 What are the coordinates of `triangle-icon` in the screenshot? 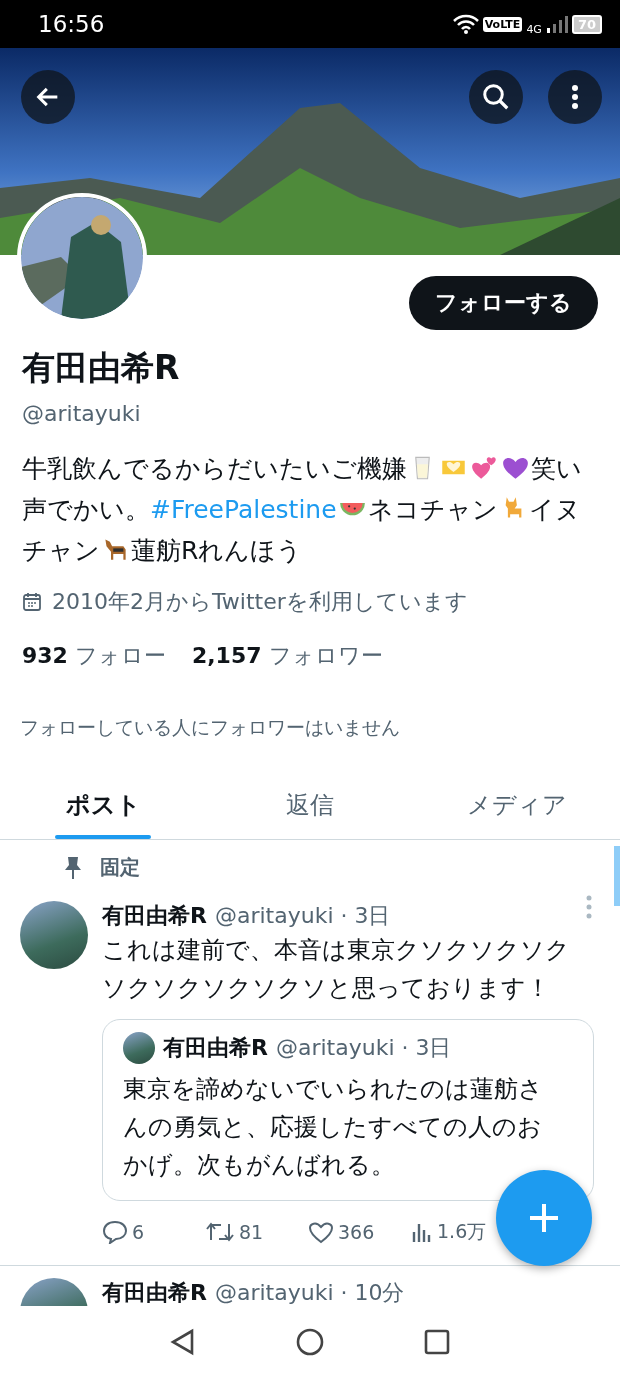 It's located at (182, 1342).